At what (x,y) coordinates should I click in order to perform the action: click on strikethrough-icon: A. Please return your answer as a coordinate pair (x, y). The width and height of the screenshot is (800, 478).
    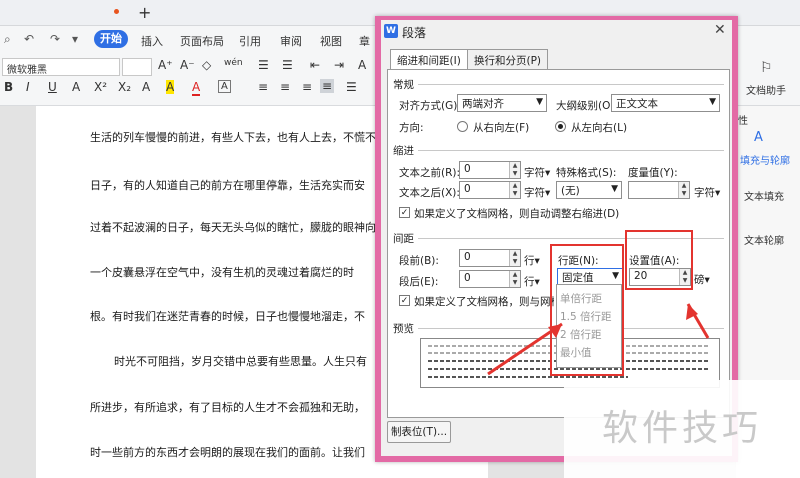
    Looking at the image, I should click on (76, 87).